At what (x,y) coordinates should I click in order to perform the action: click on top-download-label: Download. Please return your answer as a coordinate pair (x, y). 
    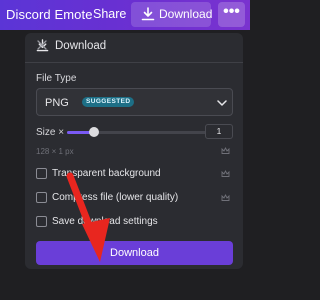
    Looking at the image, I should click on (186, 14).